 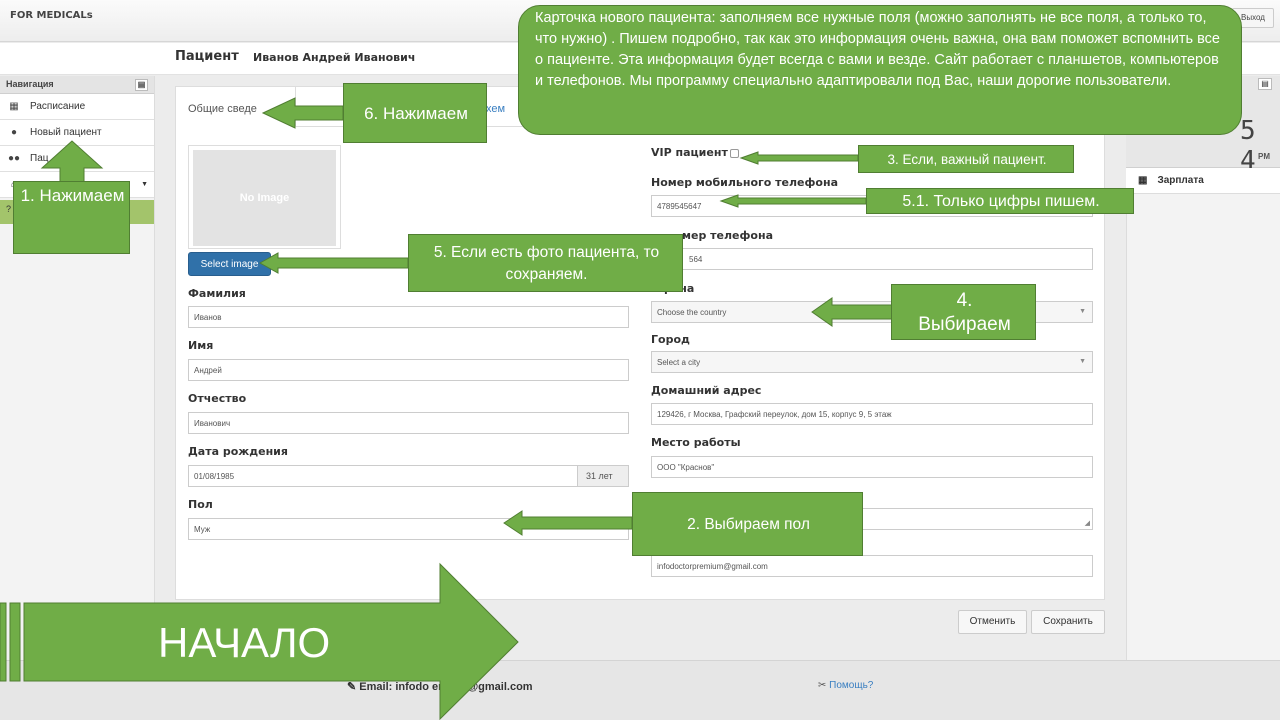 I want to click on annotation-4-text: 4. Выбираем, so click(x=964, y=312).